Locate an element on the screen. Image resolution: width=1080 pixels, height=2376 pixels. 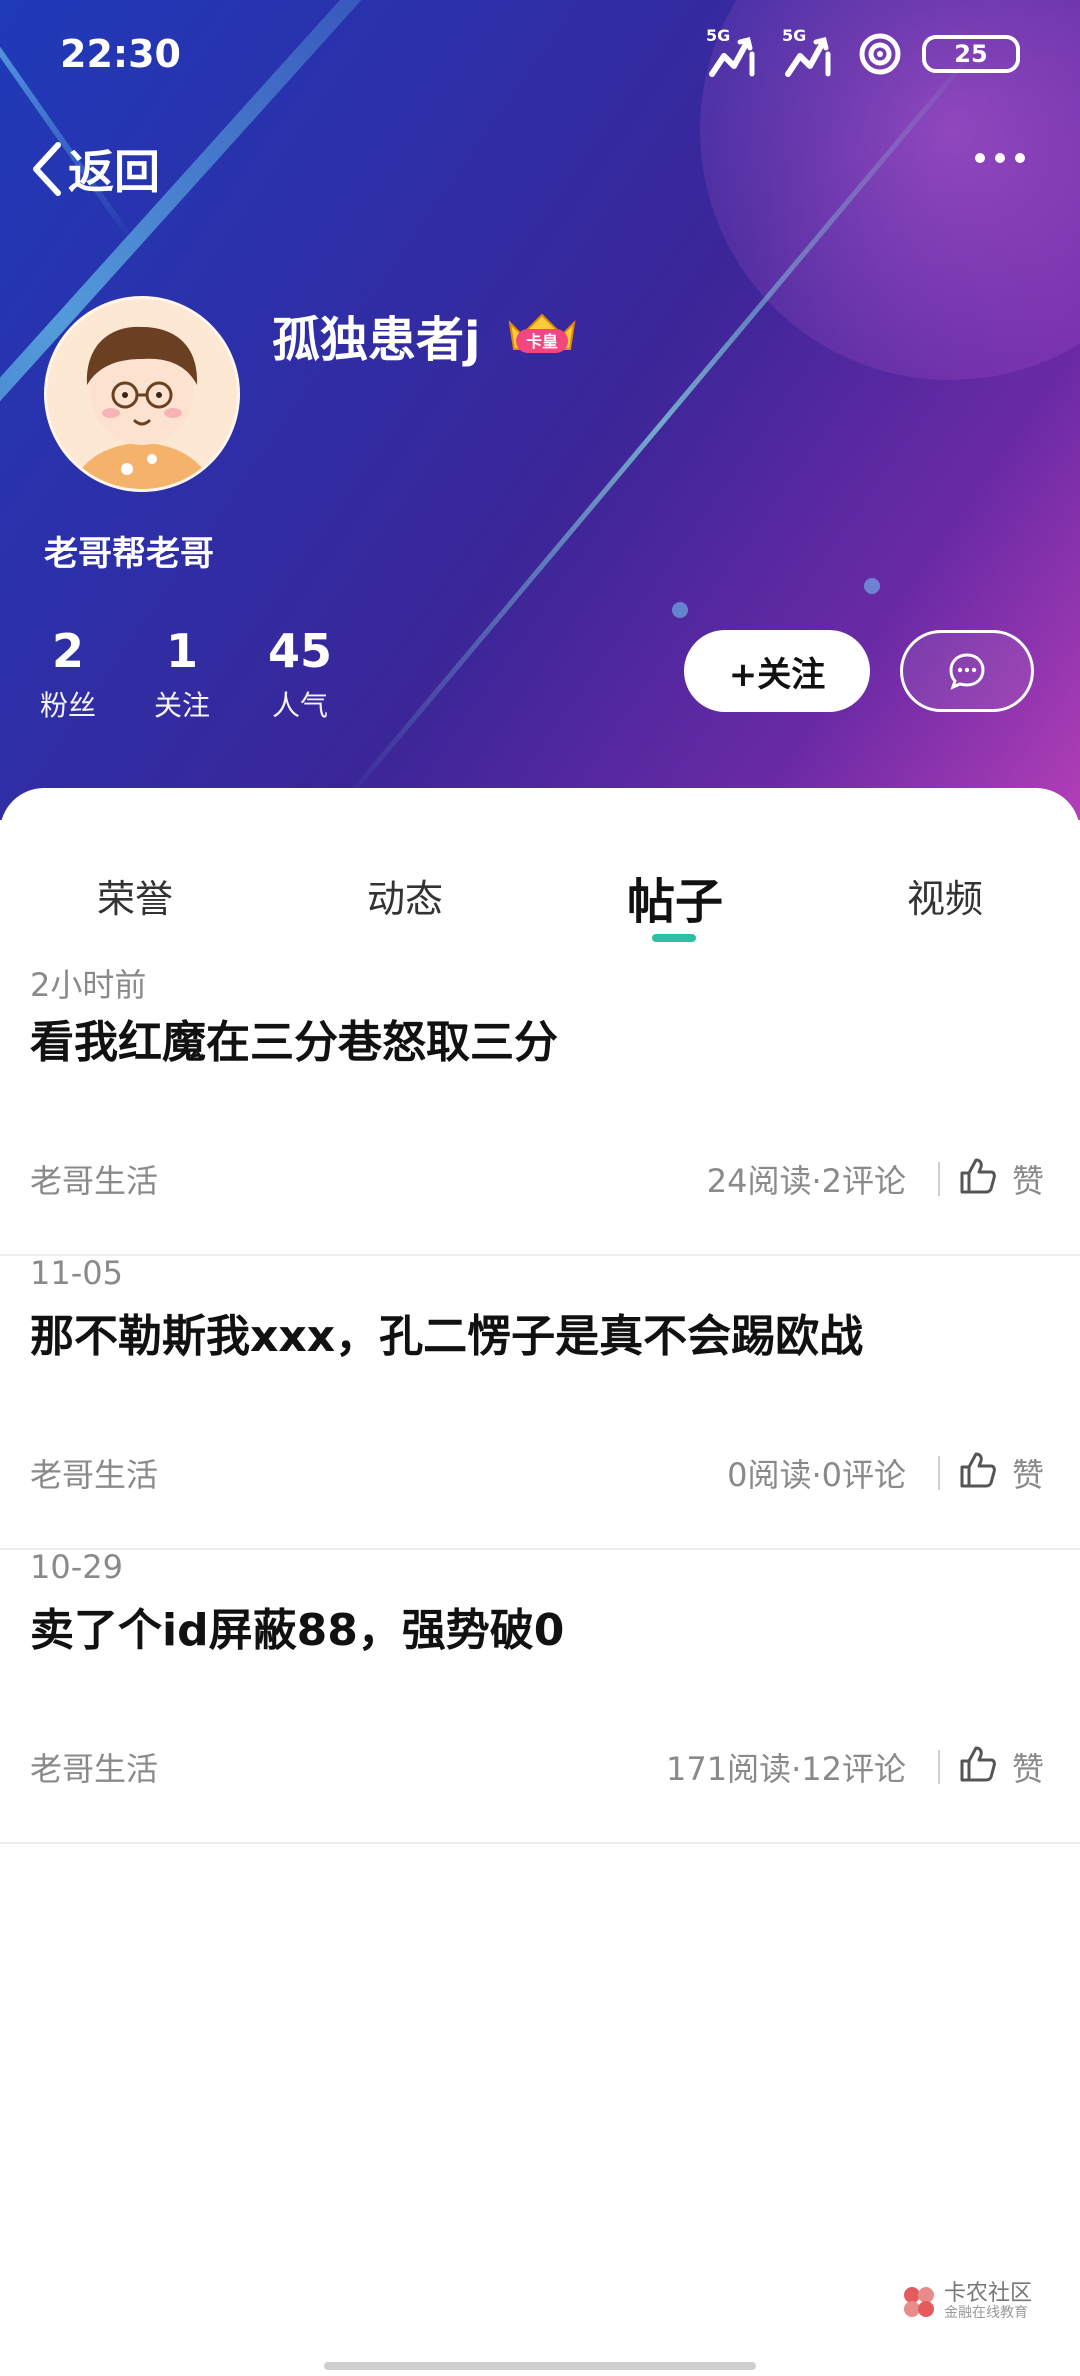
tab-honor: 荣誉 is located at coordinates (135, 895).